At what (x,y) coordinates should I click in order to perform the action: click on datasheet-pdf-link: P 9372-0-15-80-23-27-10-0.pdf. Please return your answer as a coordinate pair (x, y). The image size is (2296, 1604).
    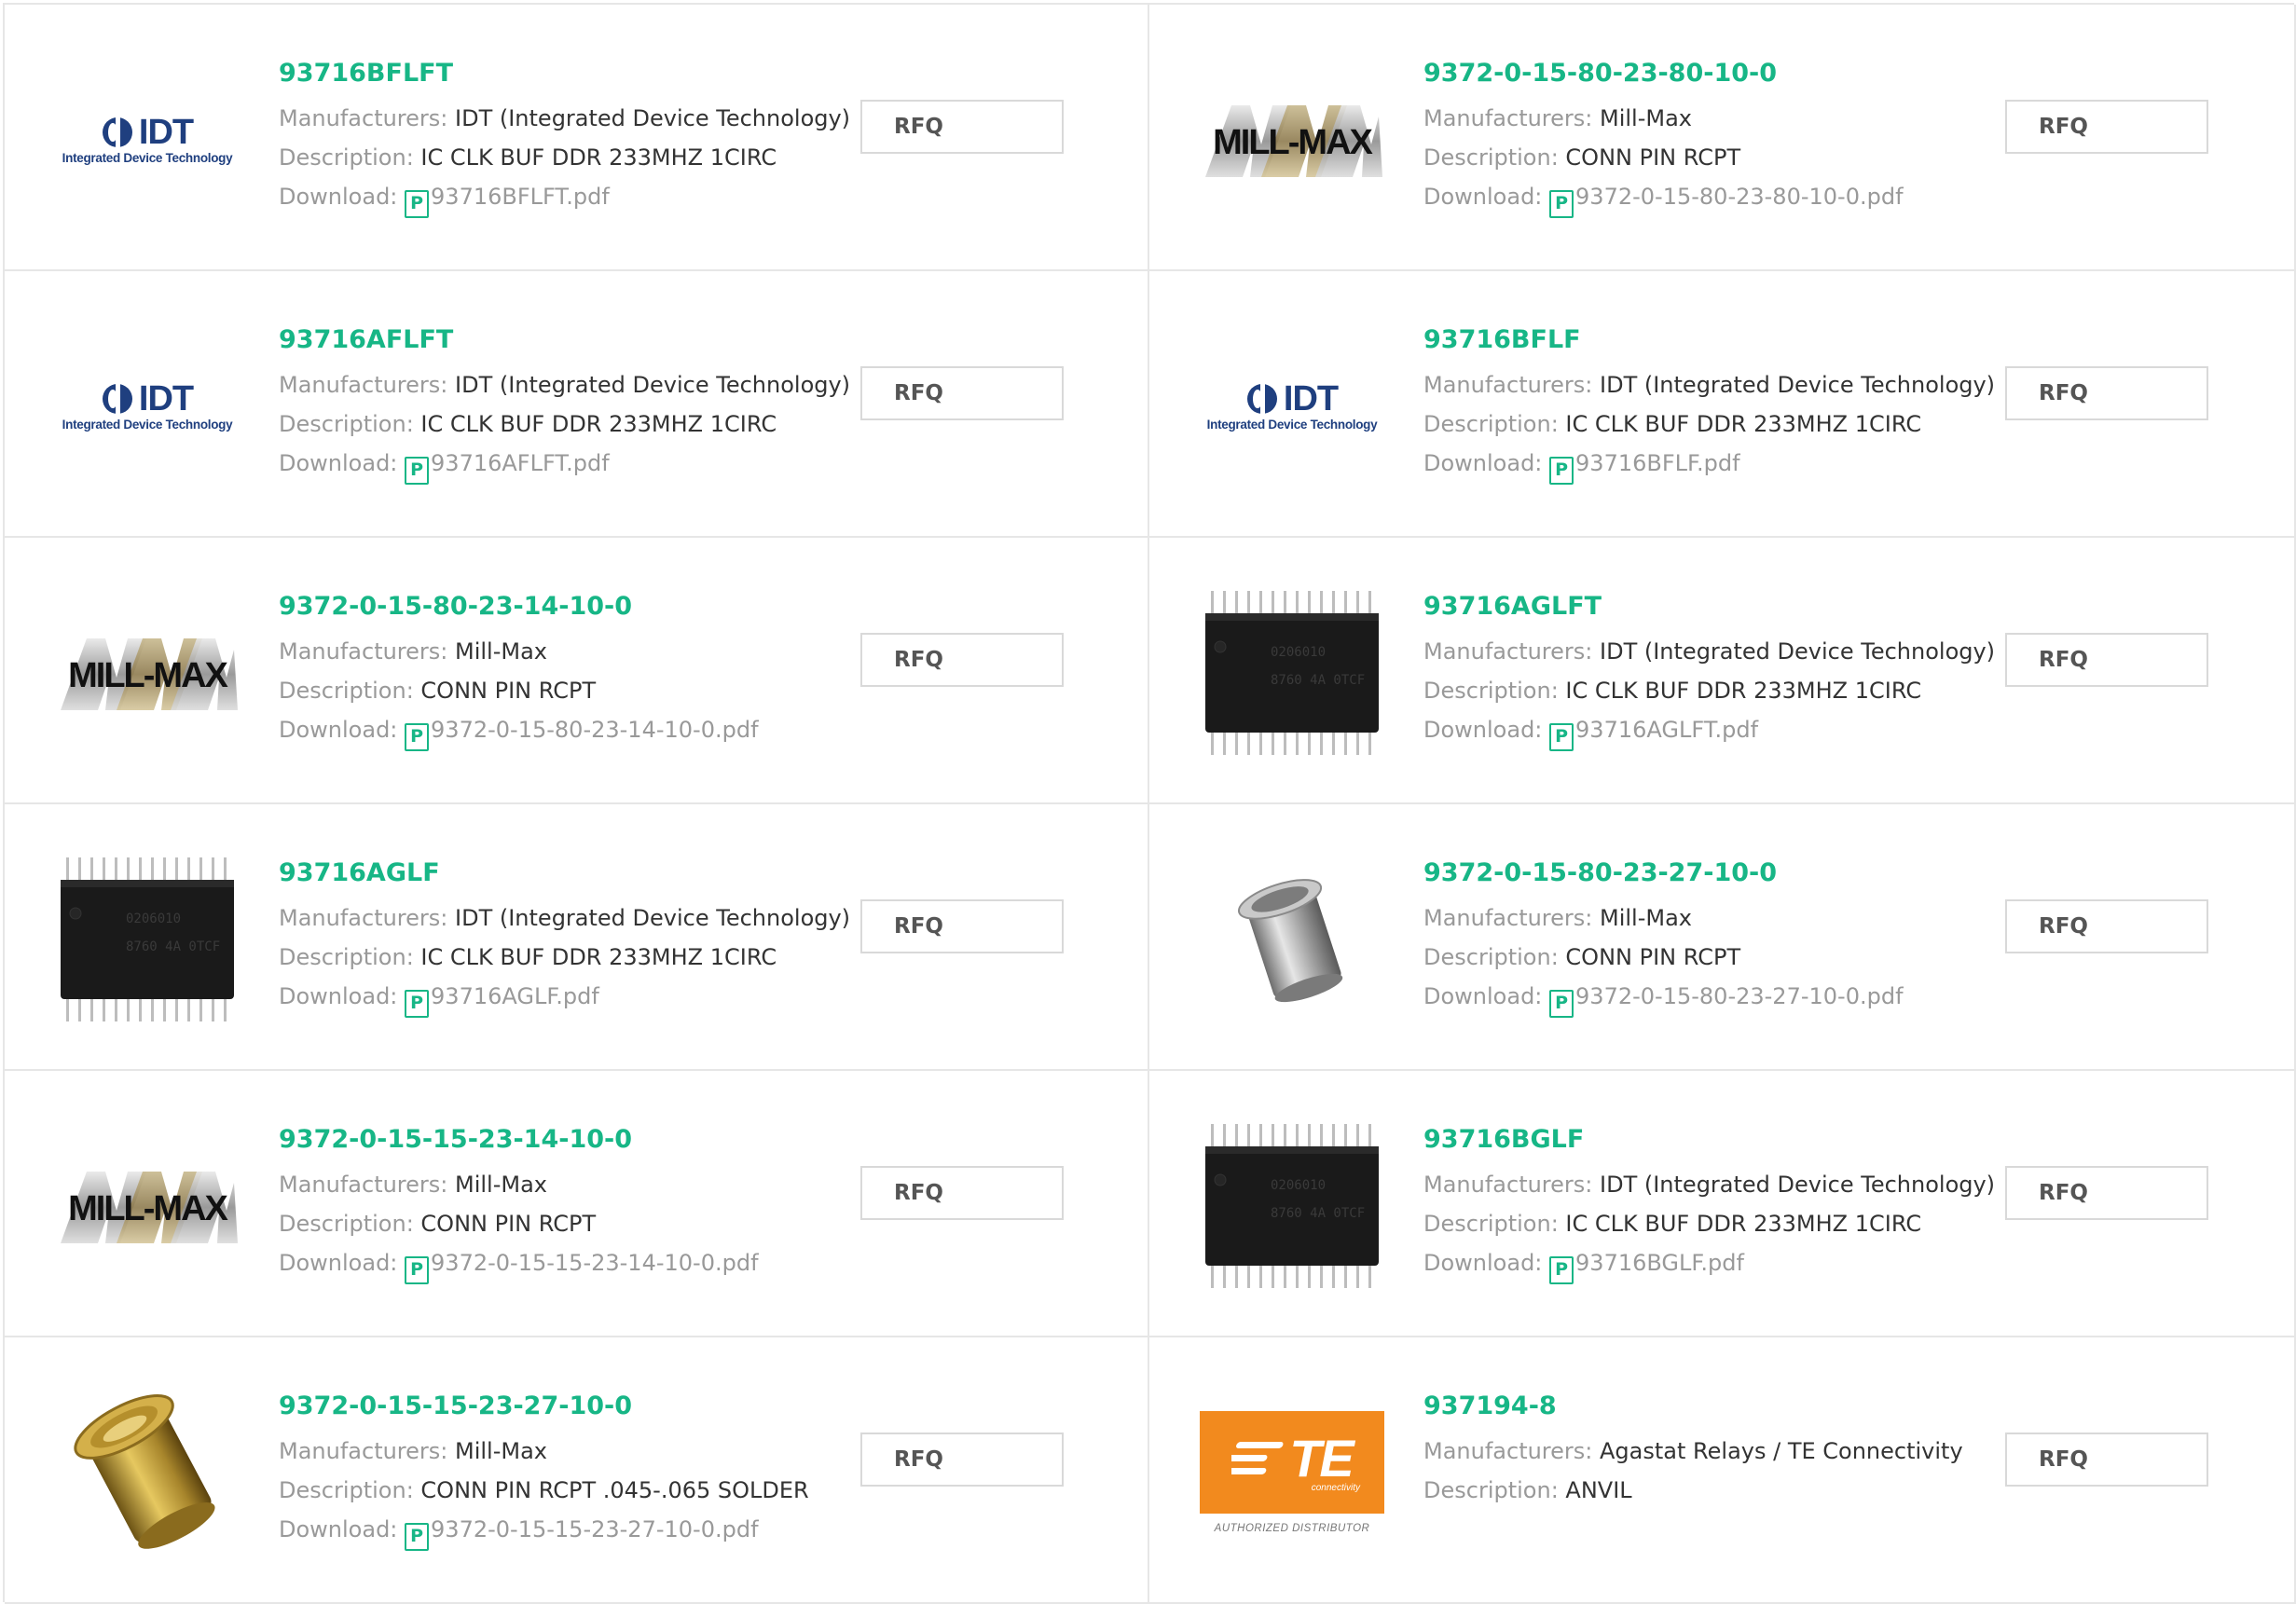
    Looking at the image, I should click on (1726, 1001).